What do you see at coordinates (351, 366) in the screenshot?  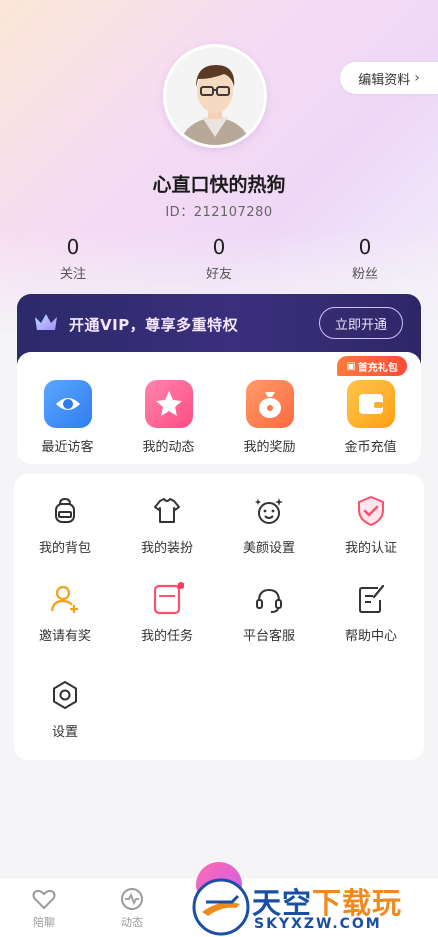 I see `gift-icon: ▣` at bounding box center [351, 366].